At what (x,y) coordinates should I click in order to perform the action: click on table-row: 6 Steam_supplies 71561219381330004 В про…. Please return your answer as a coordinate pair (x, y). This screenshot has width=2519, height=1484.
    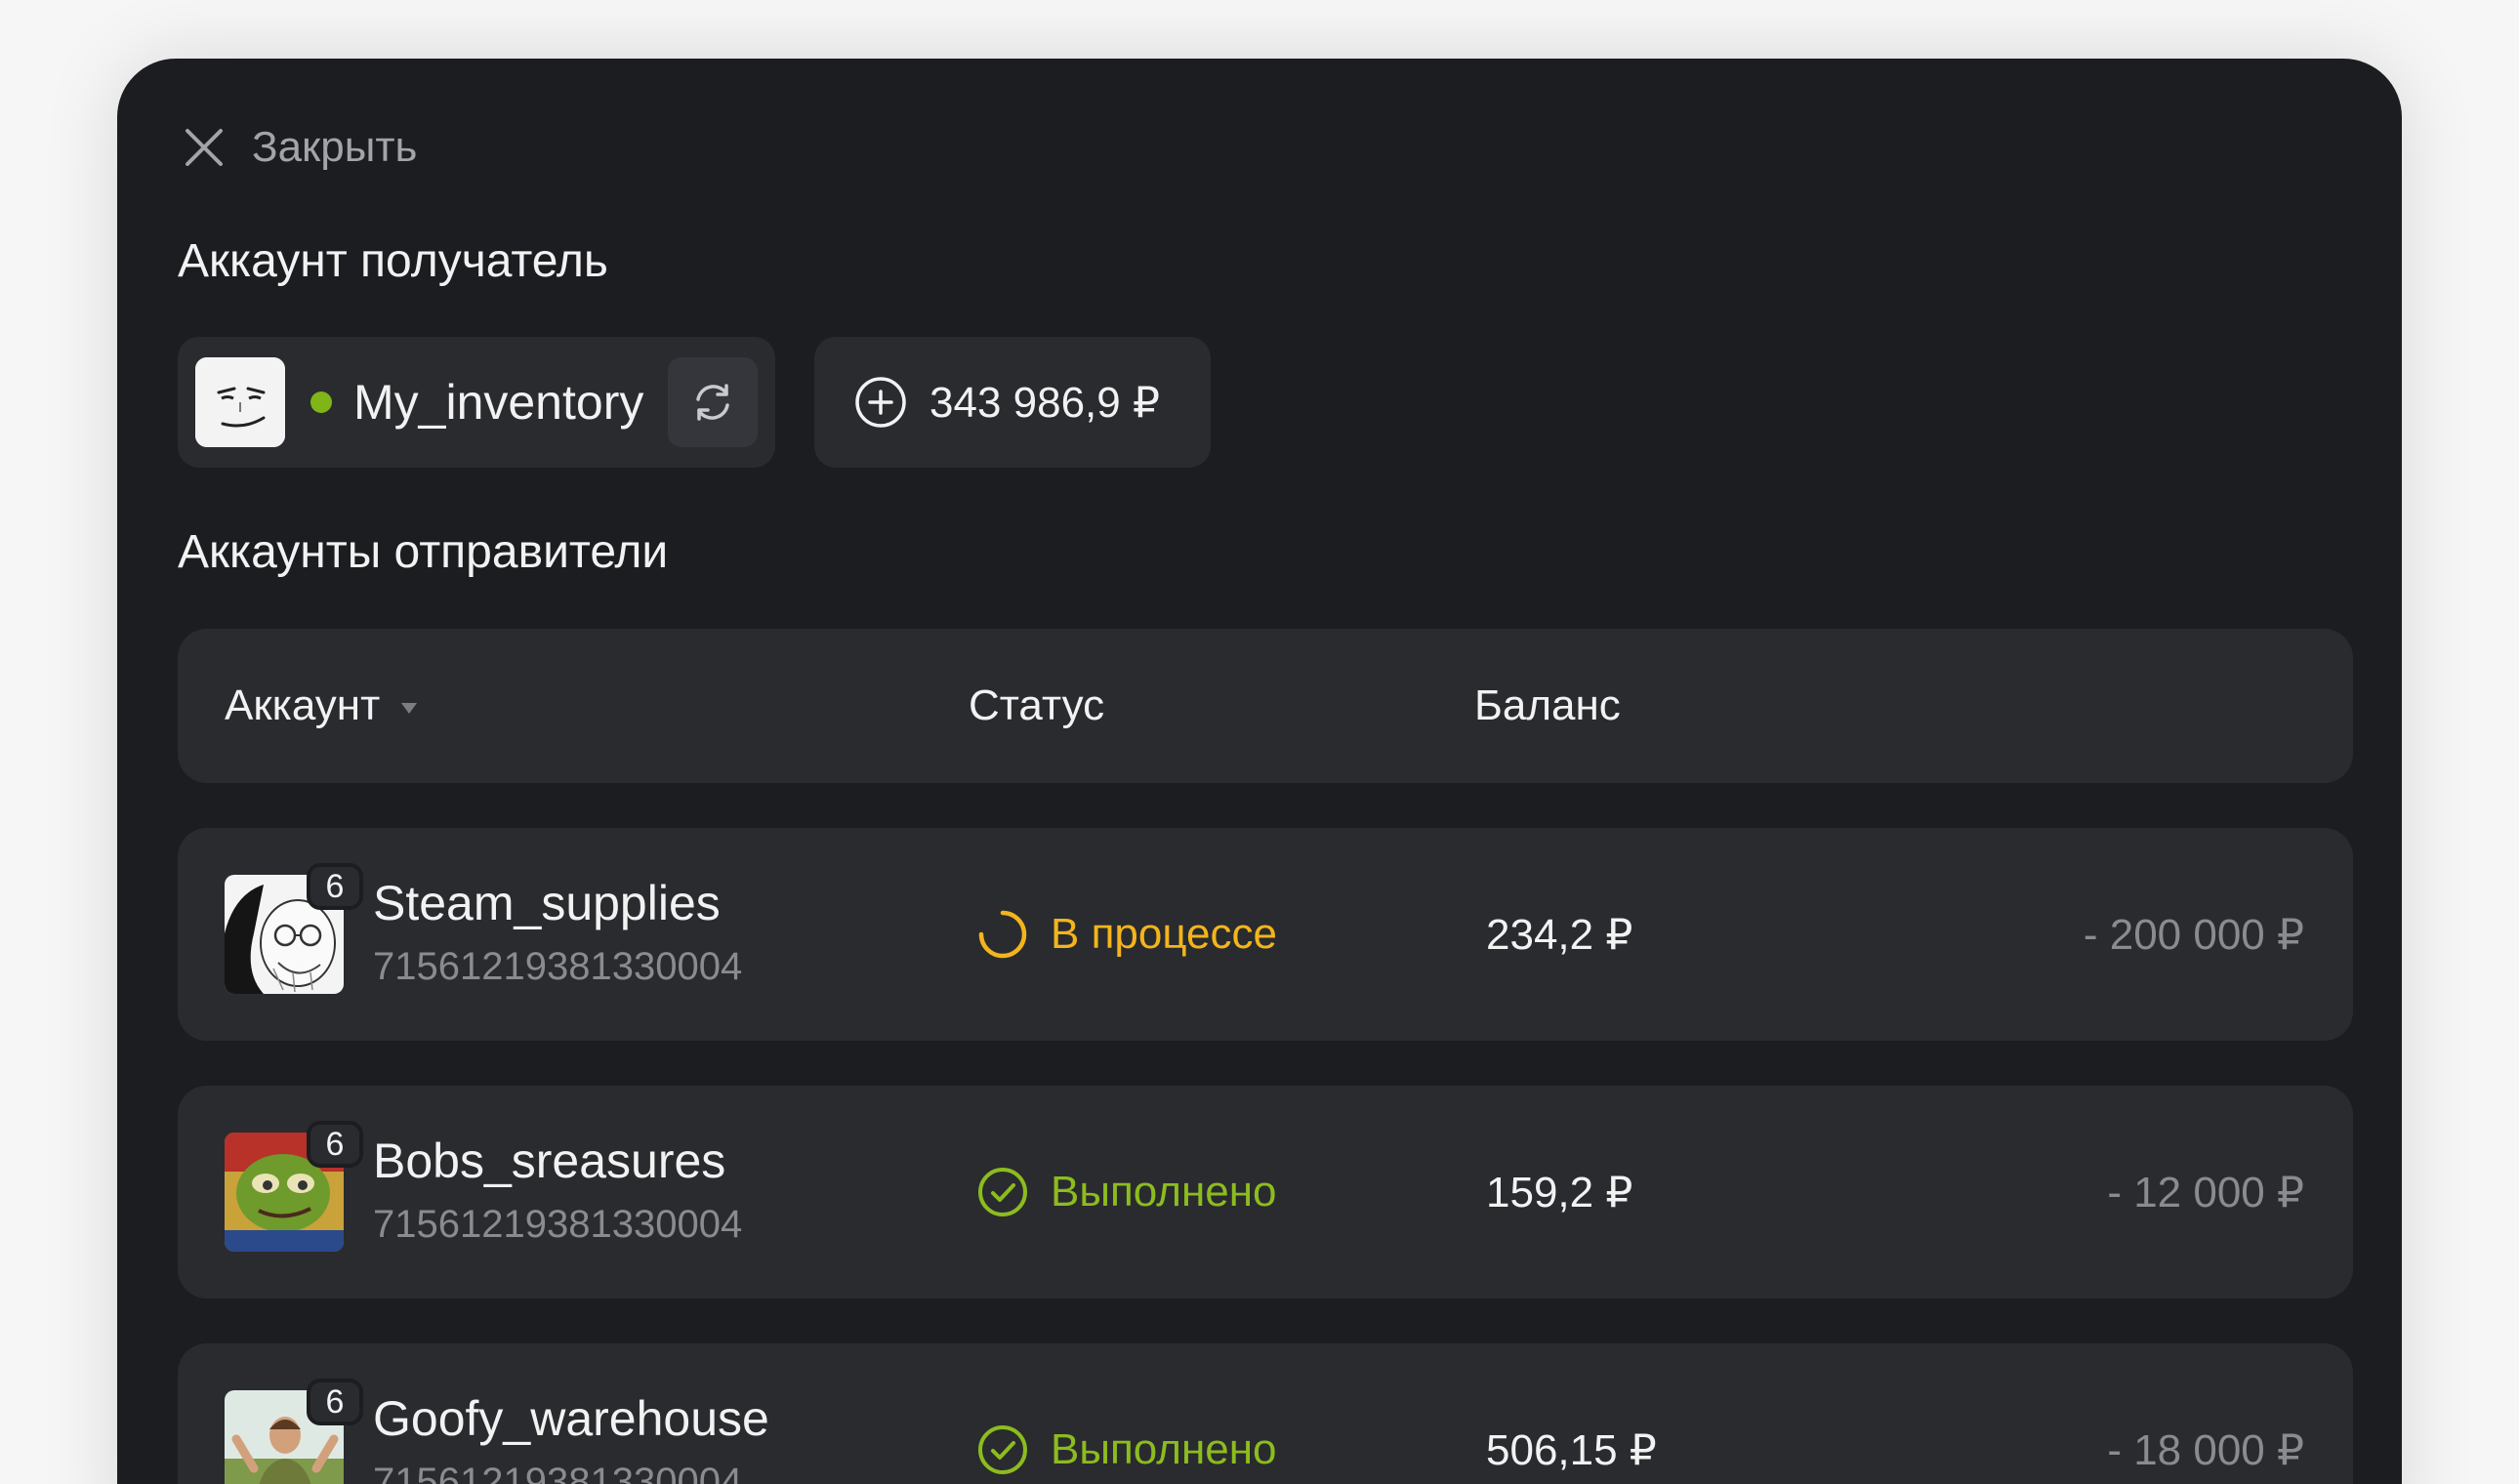
    Looking at the image, I should click on (1265, 935).